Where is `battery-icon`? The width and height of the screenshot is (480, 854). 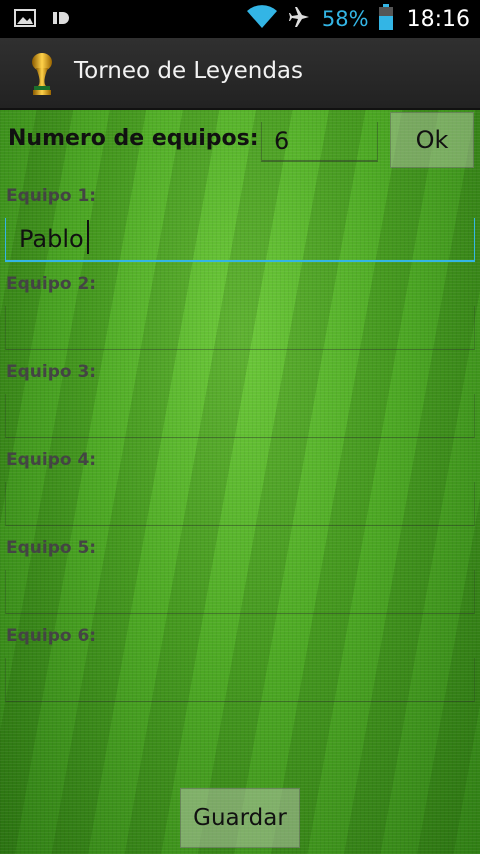
battery-icon is located at coordinates (385, 19).